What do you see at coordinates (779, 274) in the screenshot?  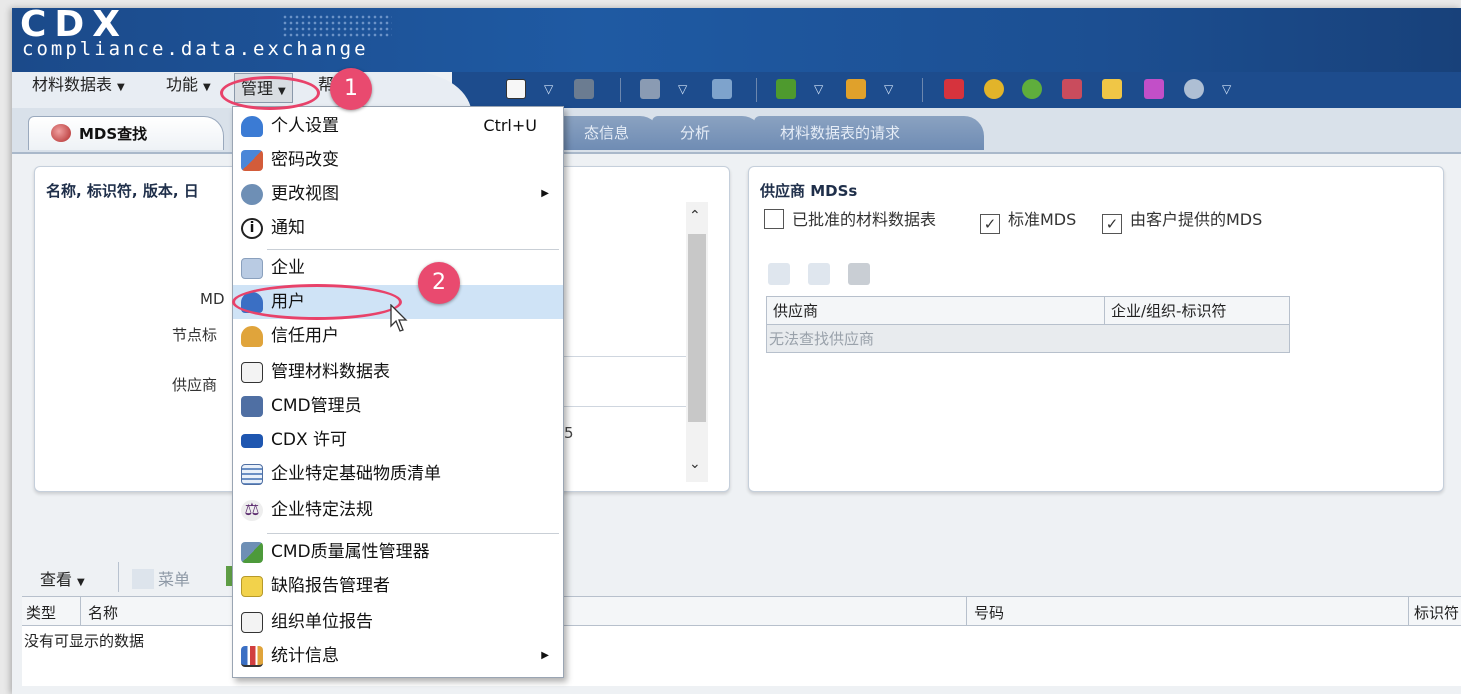 I see `add-supplier-icon` at bounding box center [779, 274].